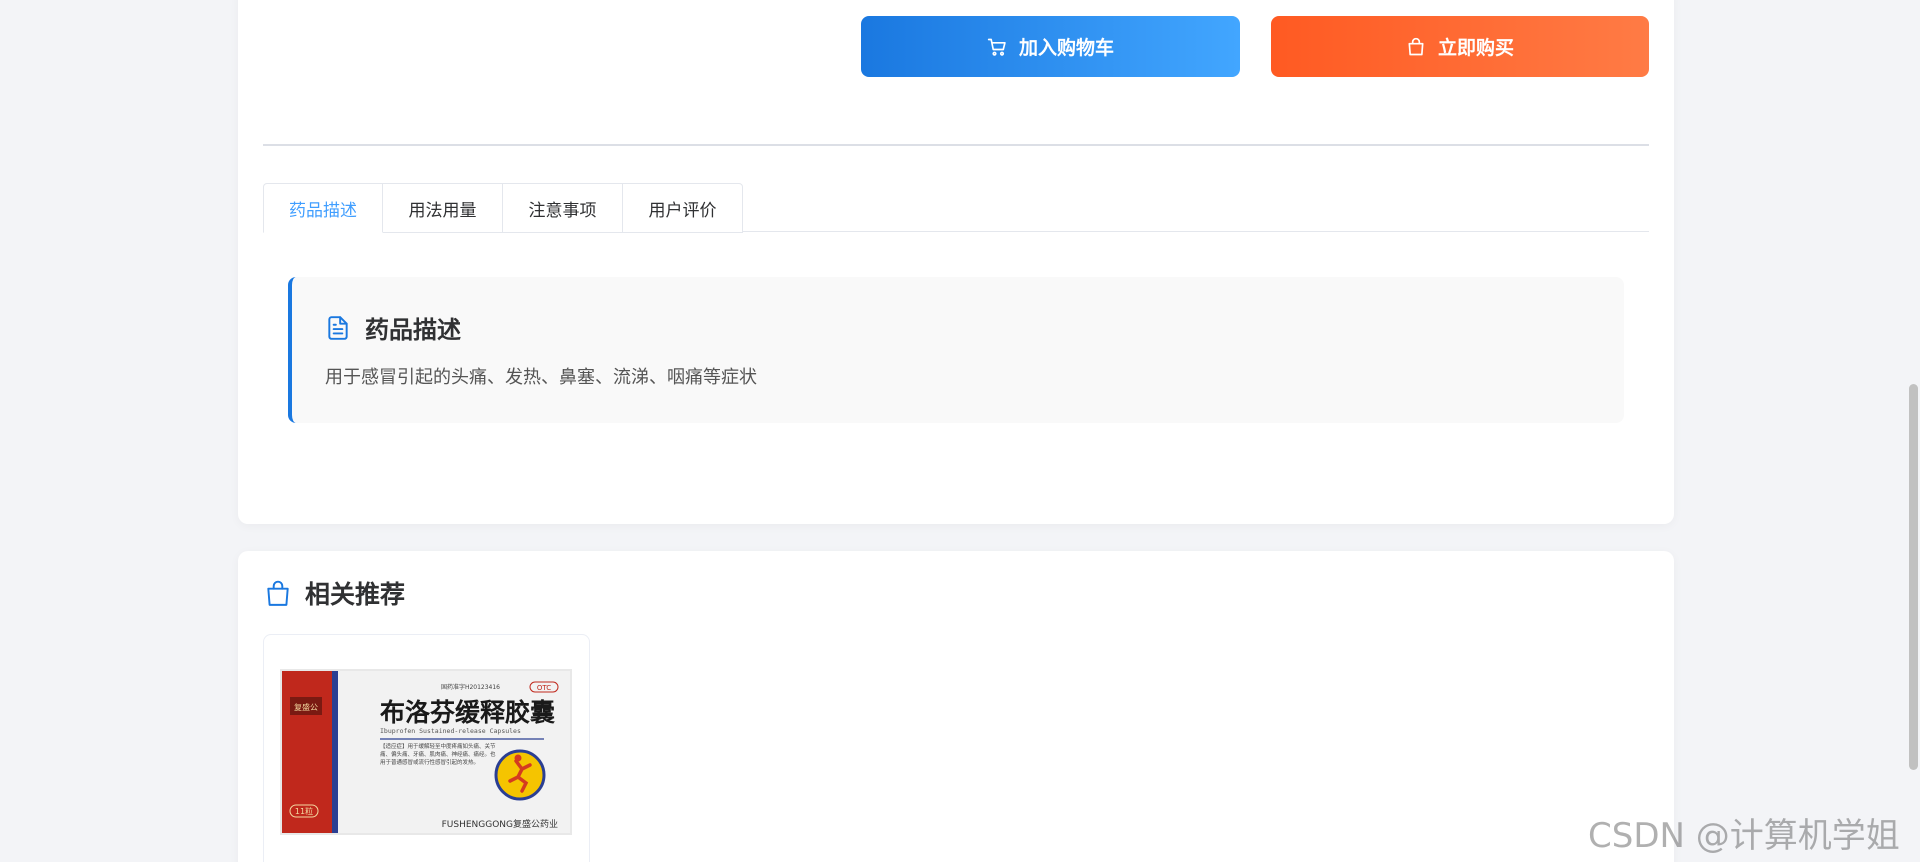  I want to click on description-heading: 药品描述, so click(393, 327).